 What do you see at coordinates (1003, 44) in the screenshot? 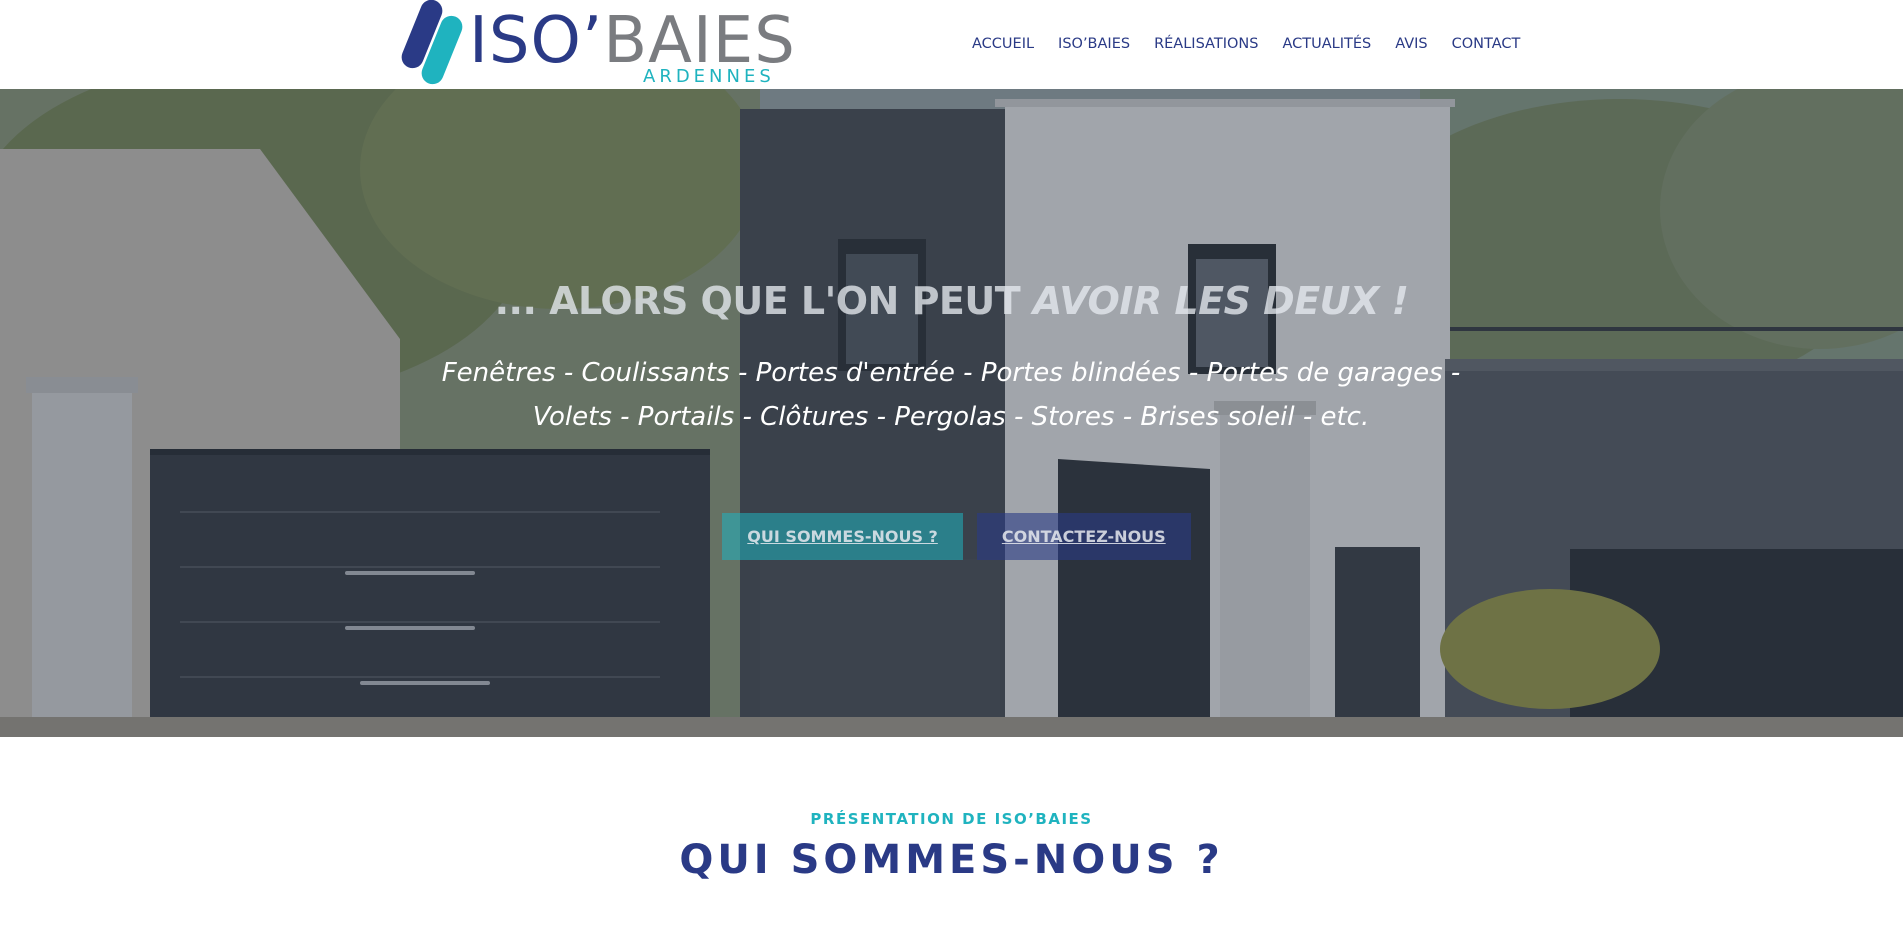
I see `nav-item-accueil: ACCUEIL` at bounding box center [1003, 44].